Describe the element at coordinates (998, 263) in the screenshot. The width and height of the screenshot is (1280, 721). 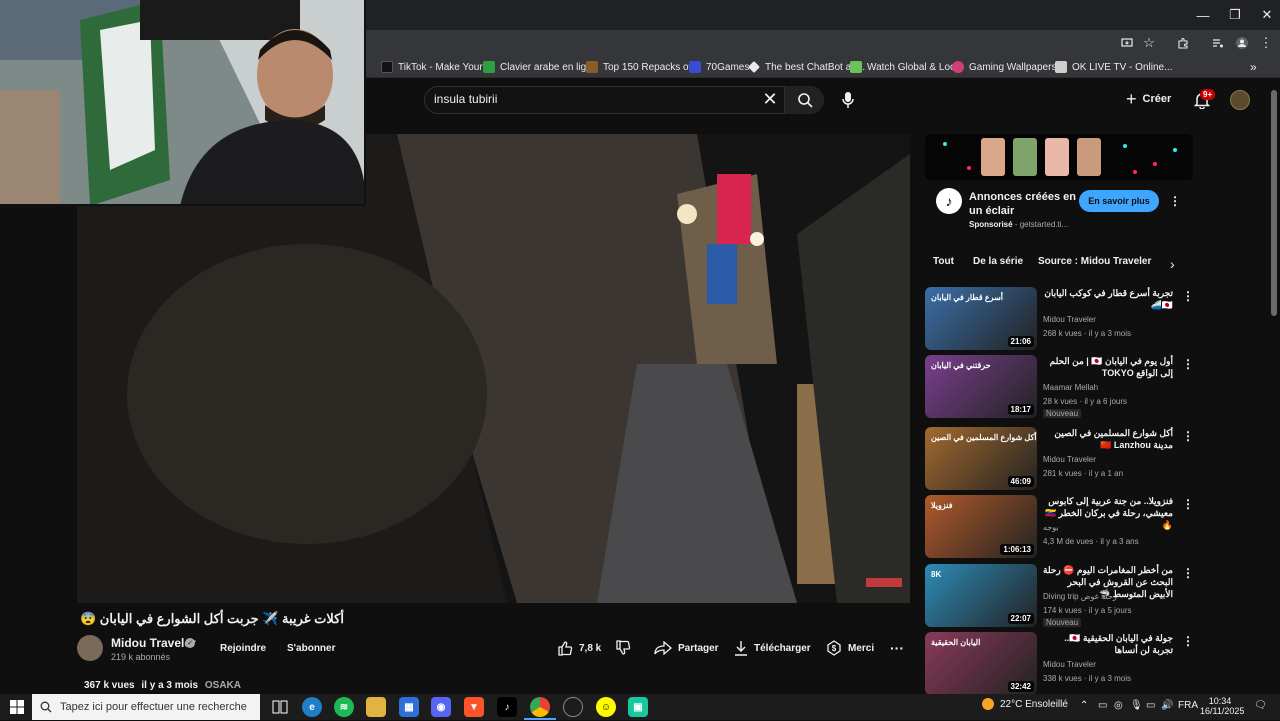
I see `chip-series: De la série` at that location.